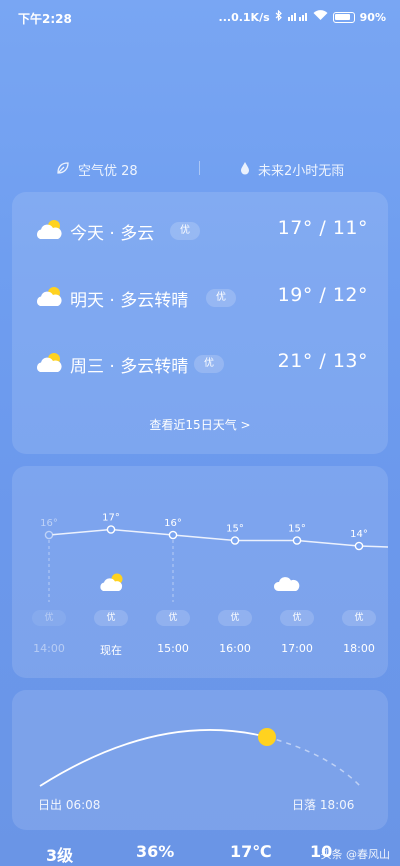 The width and height of the screenshot is (400, 866). I want to click on hour-time: 16:00, so click(235, 648).